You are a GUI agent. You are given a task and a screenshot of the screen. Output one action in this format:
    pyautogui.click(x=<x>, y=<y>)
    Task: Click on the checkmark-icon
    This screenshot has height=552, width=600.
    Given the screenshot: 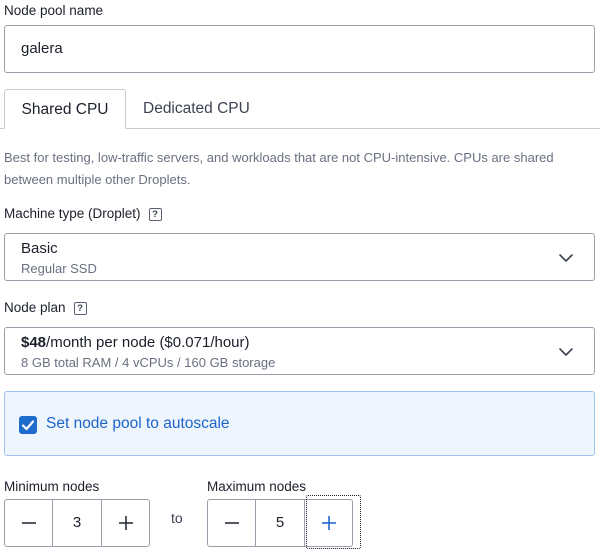 What is the action you would take?
    pyautogui.click(x=28, y=425)
    